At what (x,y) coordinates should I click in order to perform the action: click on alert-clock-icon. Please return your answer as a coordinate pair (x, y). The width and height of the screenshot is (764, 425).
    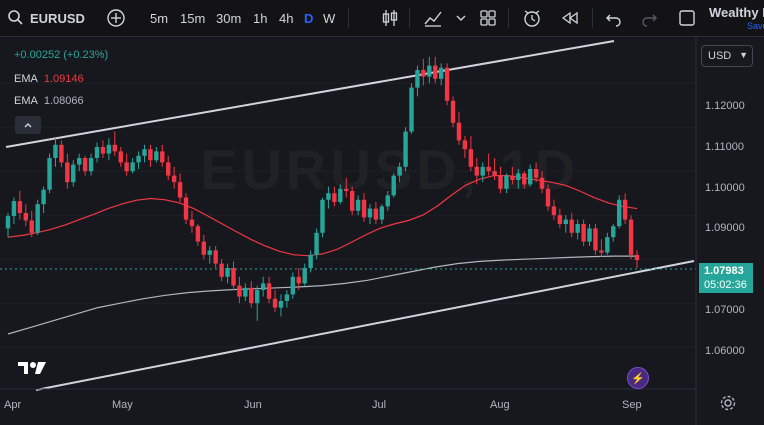
    Looking at the image, I should click on (532, 18).